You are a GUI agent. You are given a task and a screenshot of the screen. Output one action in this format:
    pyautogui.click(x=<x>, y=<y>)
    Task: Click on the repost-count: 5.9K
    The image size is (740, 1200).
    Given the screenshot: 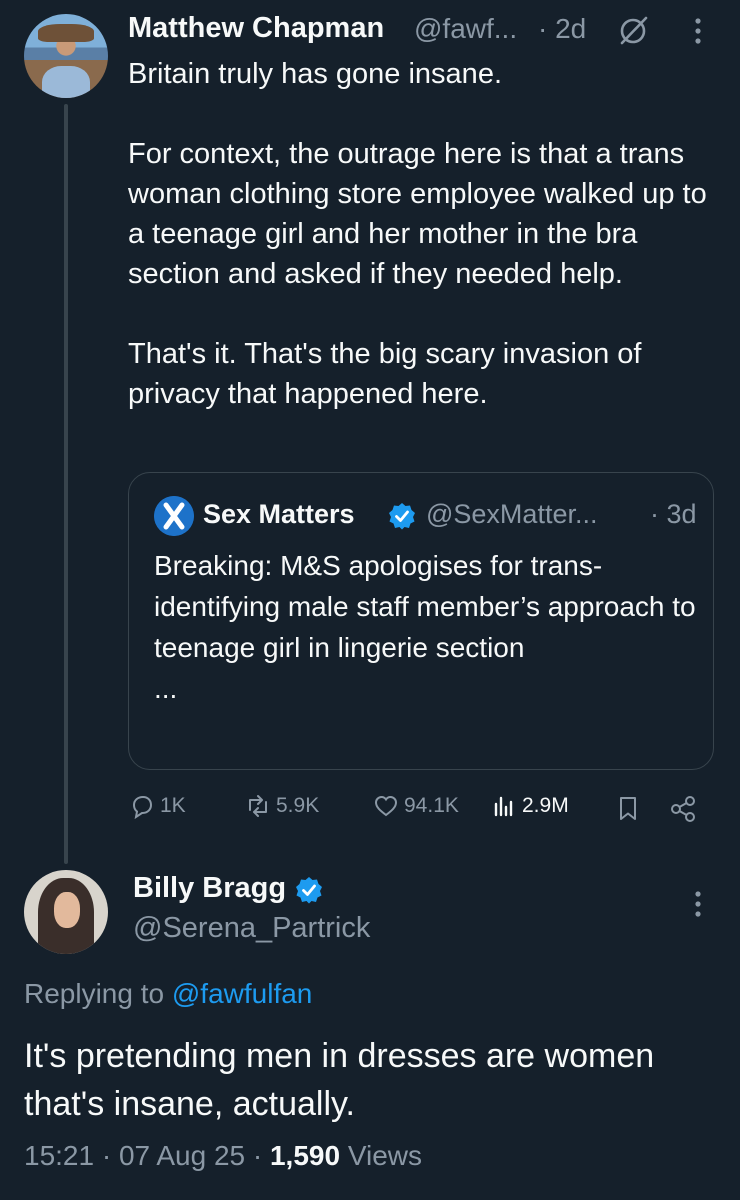 What is the action you would take?
    pyautogui.click(x=298, y=805)
    